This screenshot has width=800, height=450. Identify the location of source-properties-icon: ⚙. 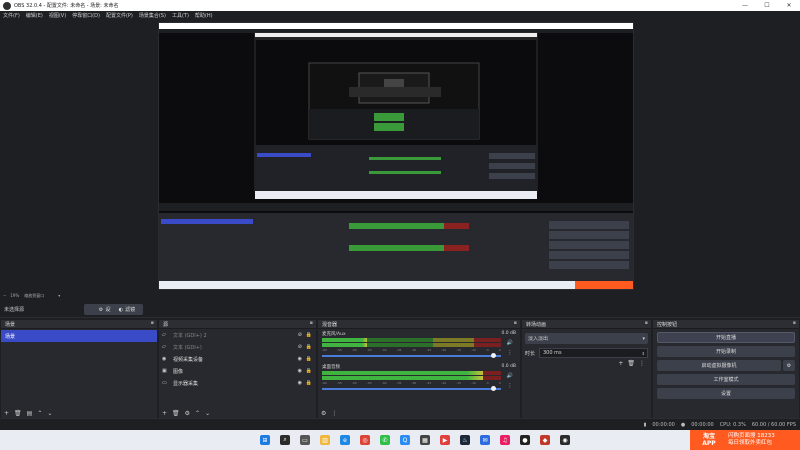
(187, 413).